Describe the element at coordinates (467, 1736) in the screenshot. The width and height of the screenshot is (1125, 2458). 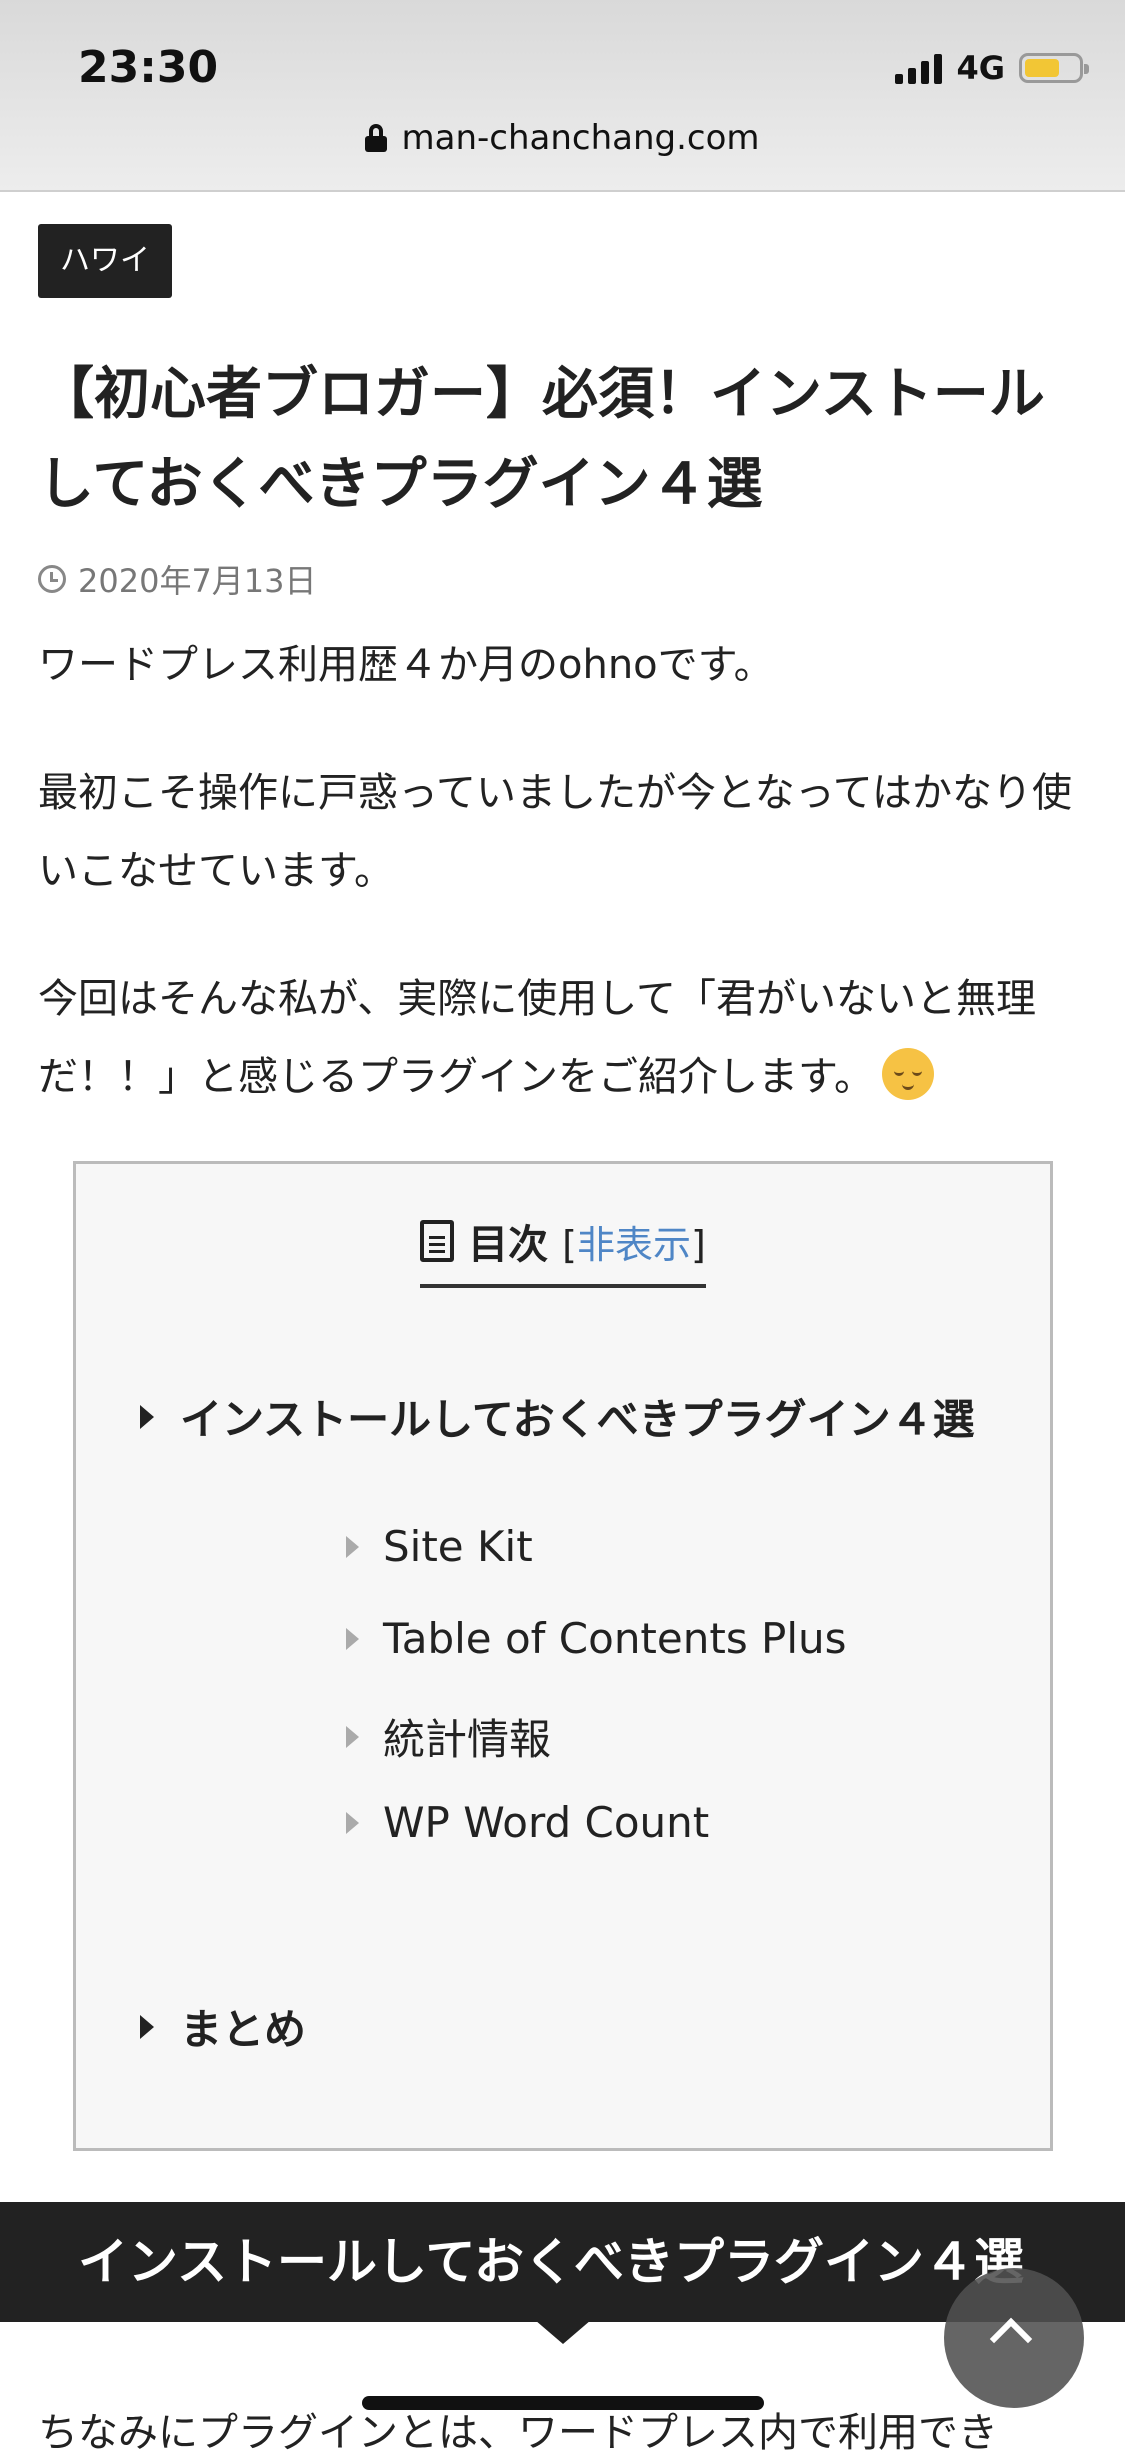
I see `toc-subitem-label: 統計情報` at that location.